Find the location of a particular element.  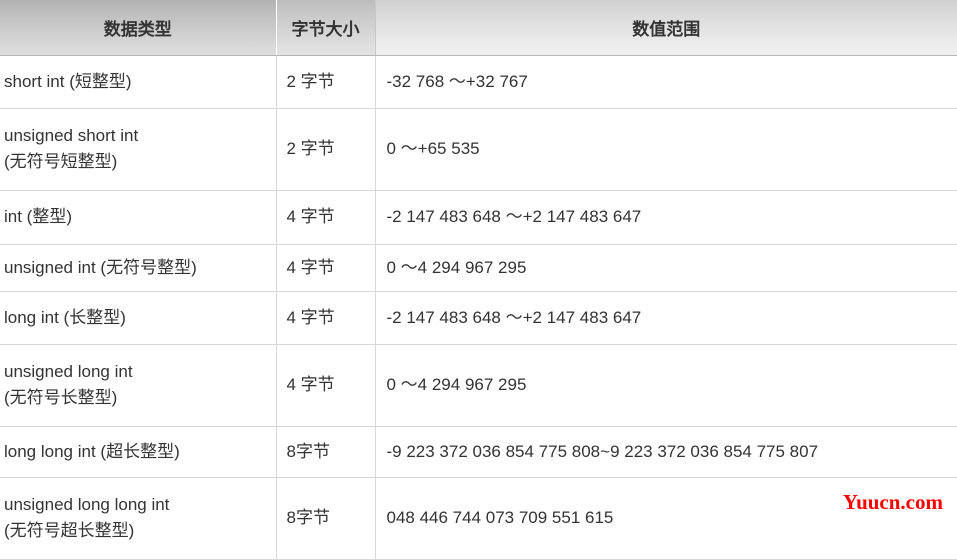

column-header-byte-size: 字节大小 is located at coordinates (326, 28).